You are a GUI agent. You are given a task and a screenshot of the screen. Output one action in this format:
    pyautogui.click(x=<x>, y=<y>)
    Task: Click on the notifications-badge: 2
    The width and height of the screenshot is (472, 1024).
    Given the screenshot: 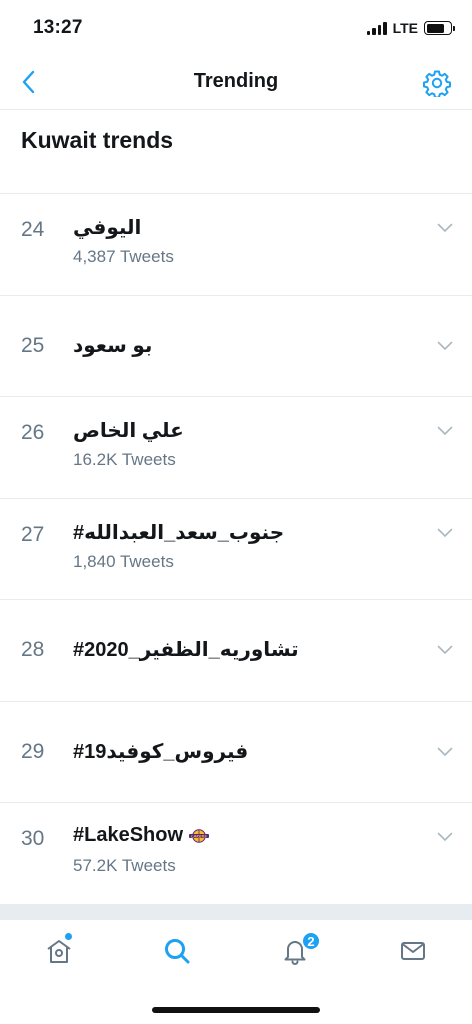 What is the action you would take?
    pyautogui.click(x=311, y=941)
    